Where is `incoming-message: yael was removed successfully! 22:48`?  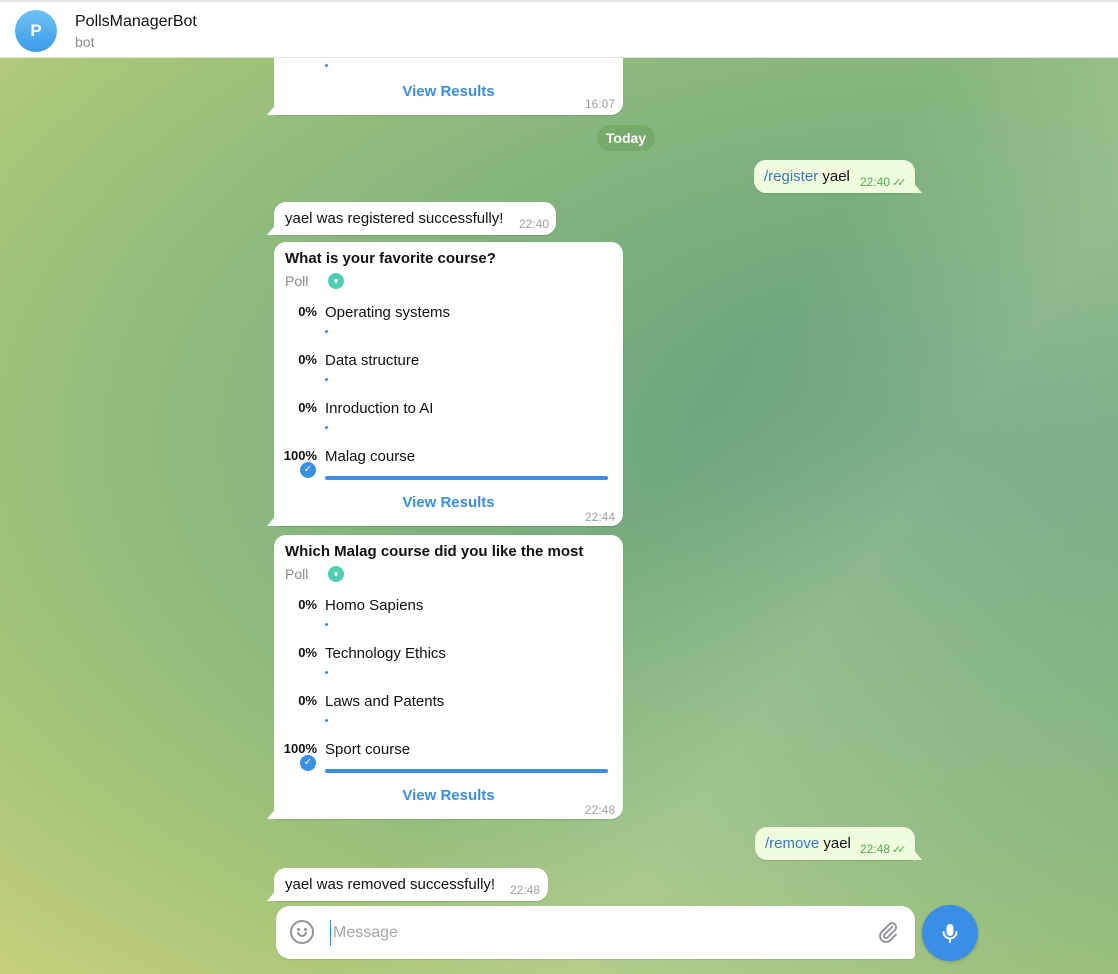
incoming-message: yael was removed successfully! 22:48 is located at coordinates (411, 884).